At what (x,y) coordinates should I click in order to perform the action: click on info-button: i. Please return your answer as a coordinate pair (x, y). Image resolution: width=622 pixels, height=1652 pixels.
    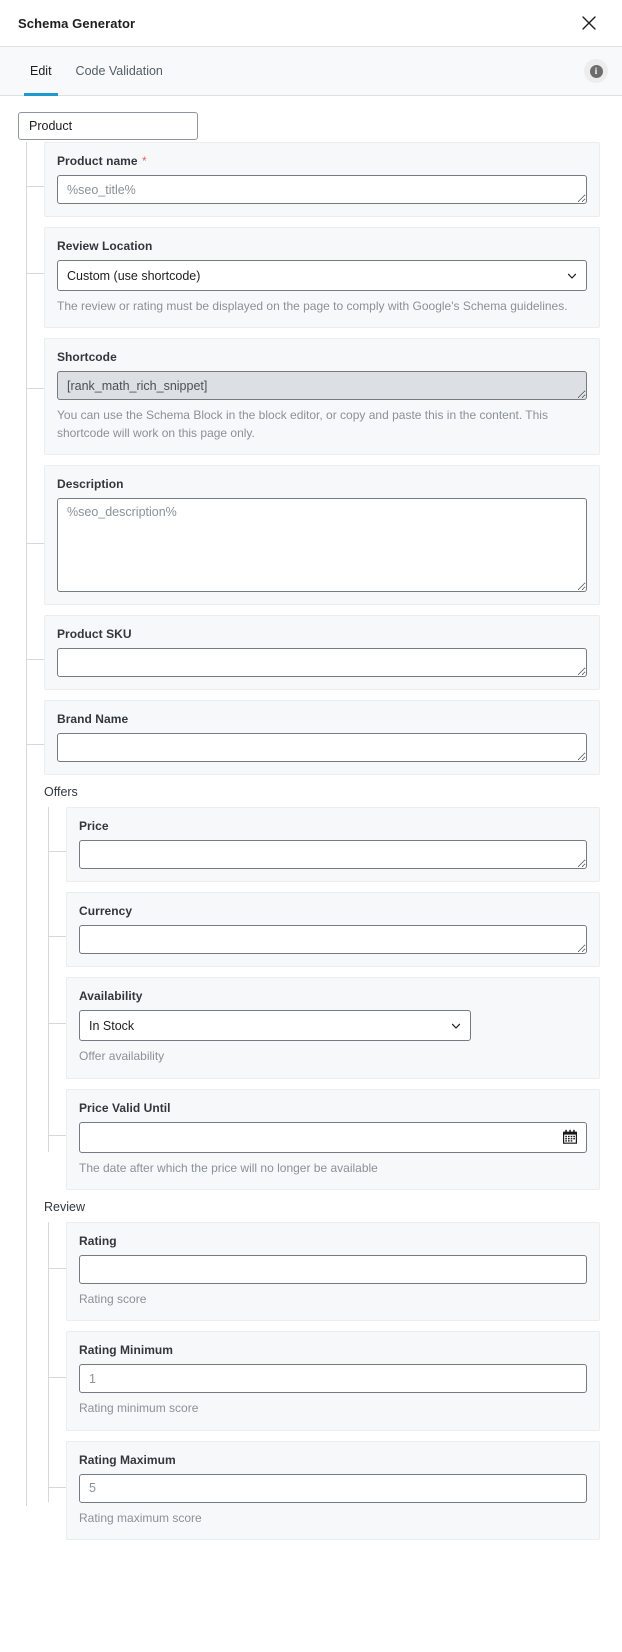
    Looking at the image, I should click on (596, 71).